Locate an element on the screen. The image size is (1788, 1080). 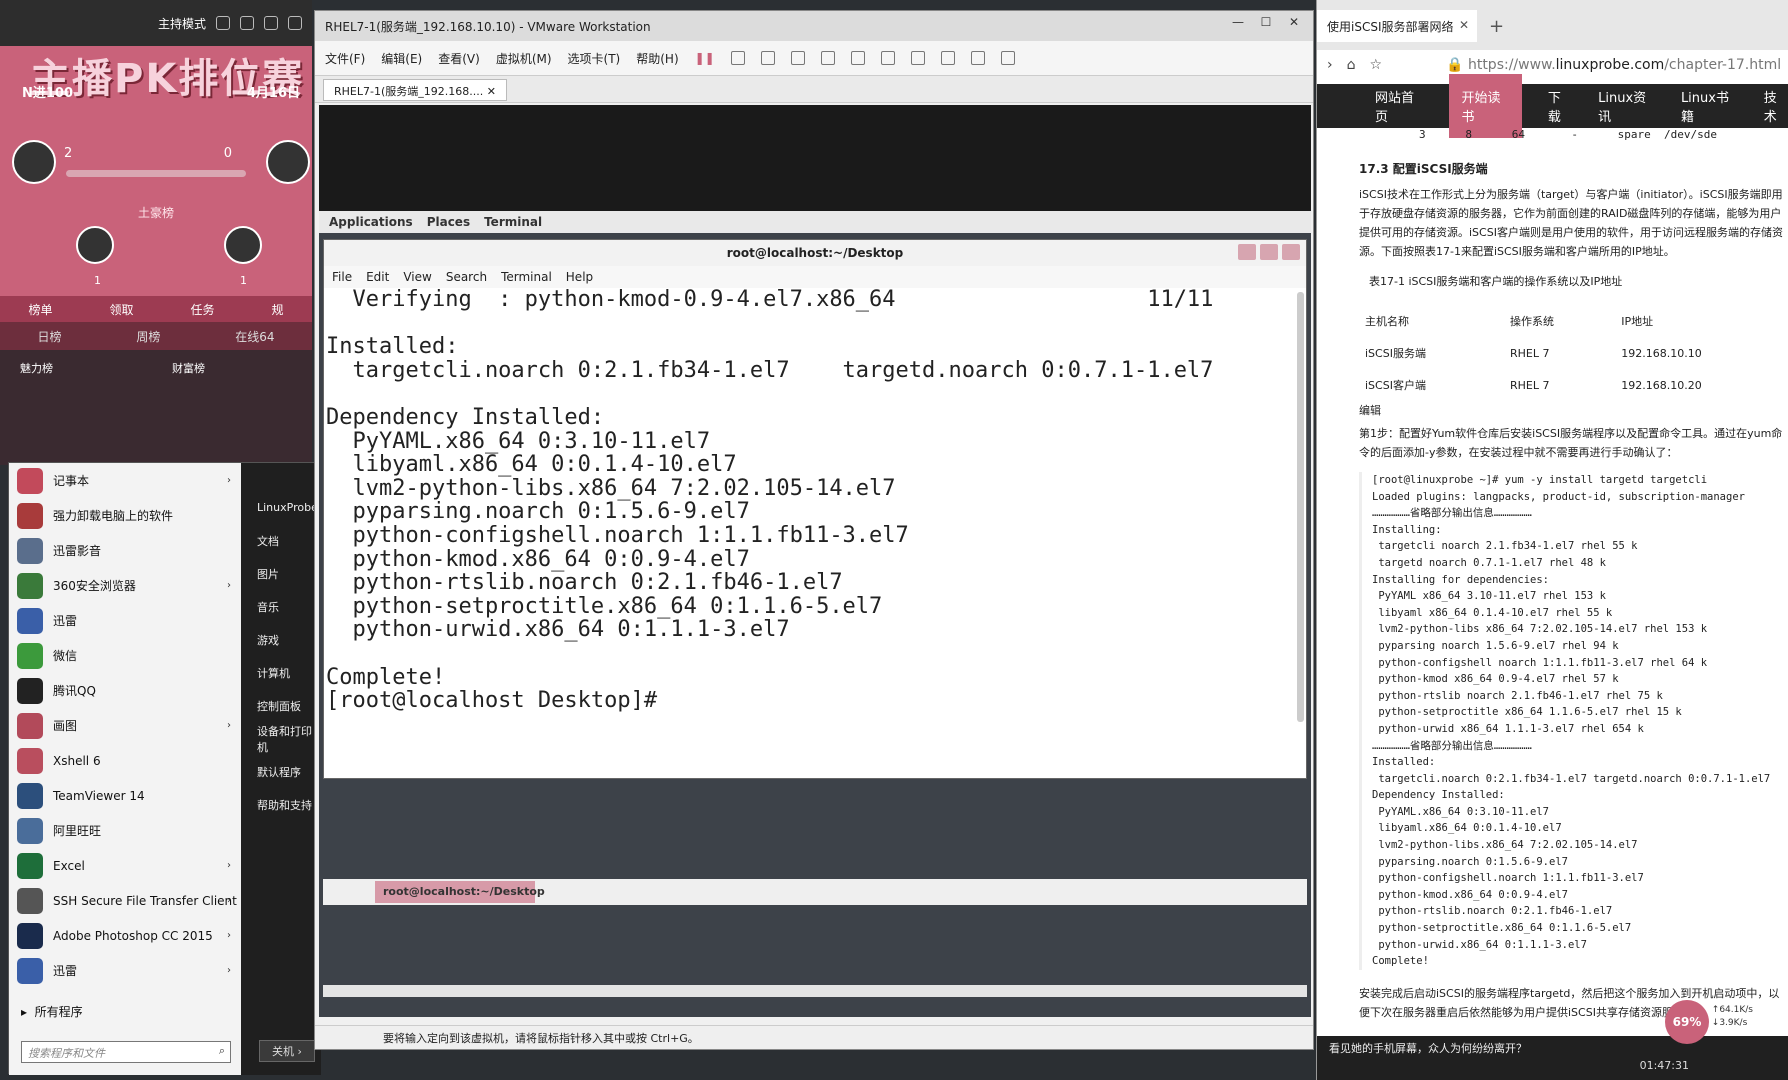
term-menu-edit: Edit is located at coordinates (377, 277).